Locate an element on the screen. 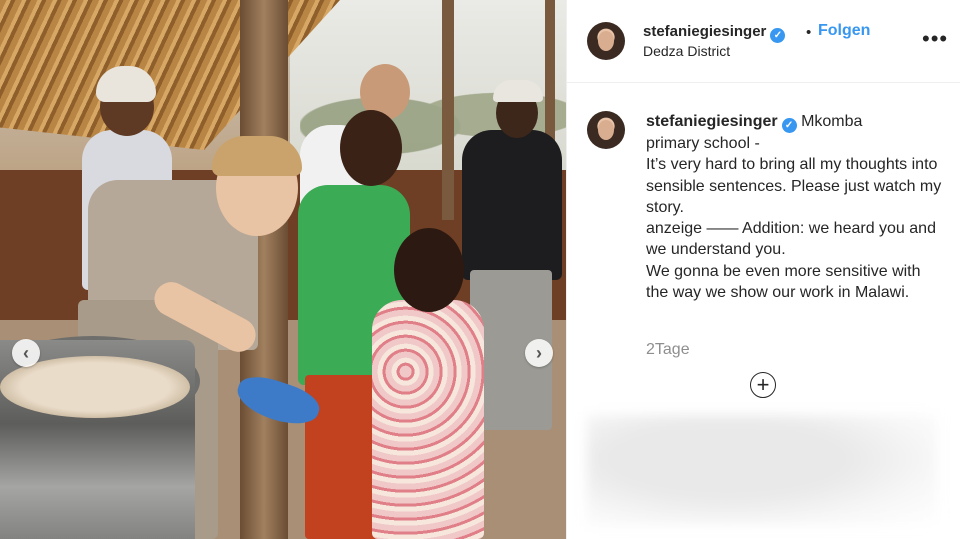 Image resolution: width=960 pixels, height=539 pixels. chevron-right-icon: › is located at coordinates (539, 353).